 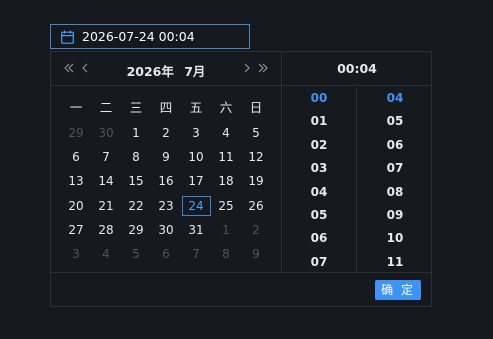 I want to click on minute-option: 04, so click(x=395, y=98).